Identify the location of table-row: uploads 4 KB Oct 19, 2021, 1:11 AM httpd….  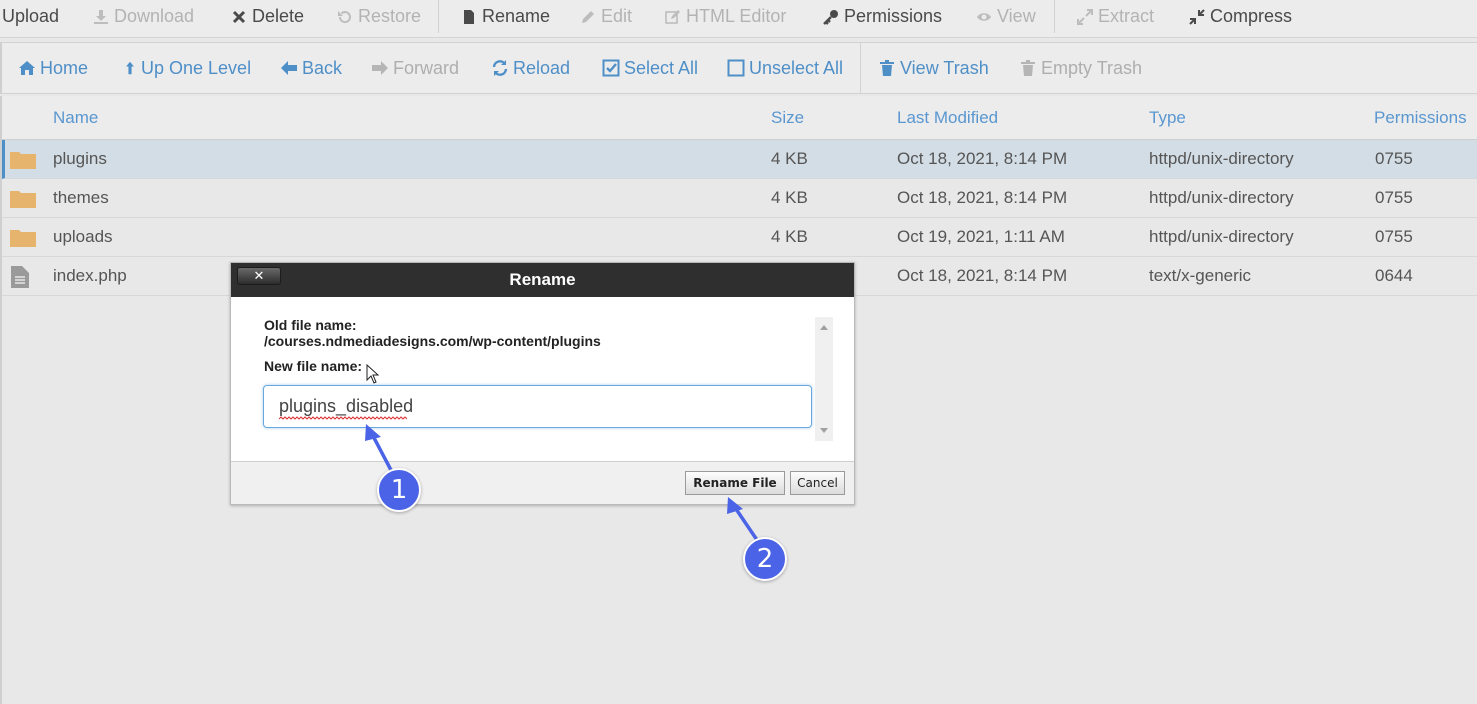
(739, 237).